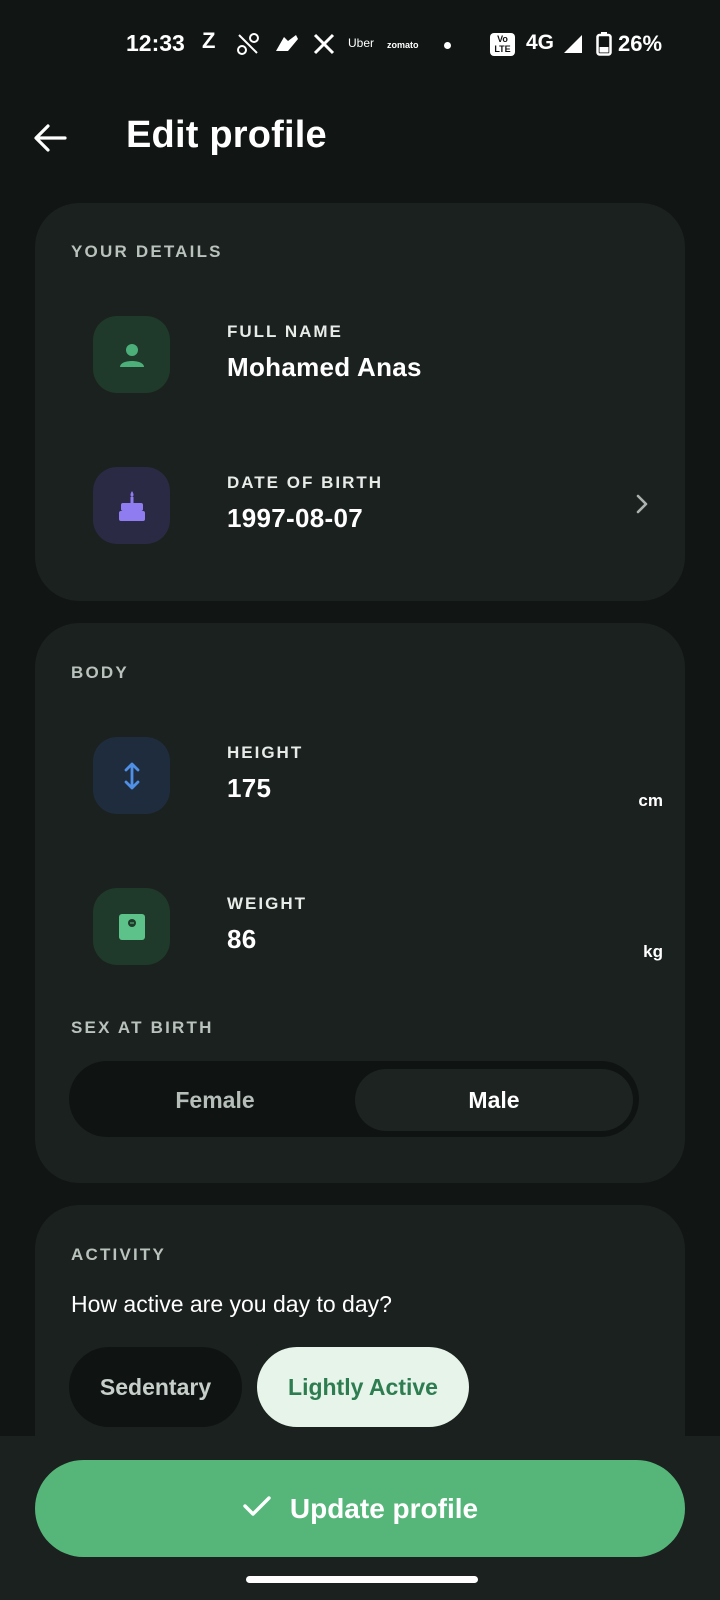  I want to click on section-title-your-details: YOUR DETAILS, so click(147, 251).